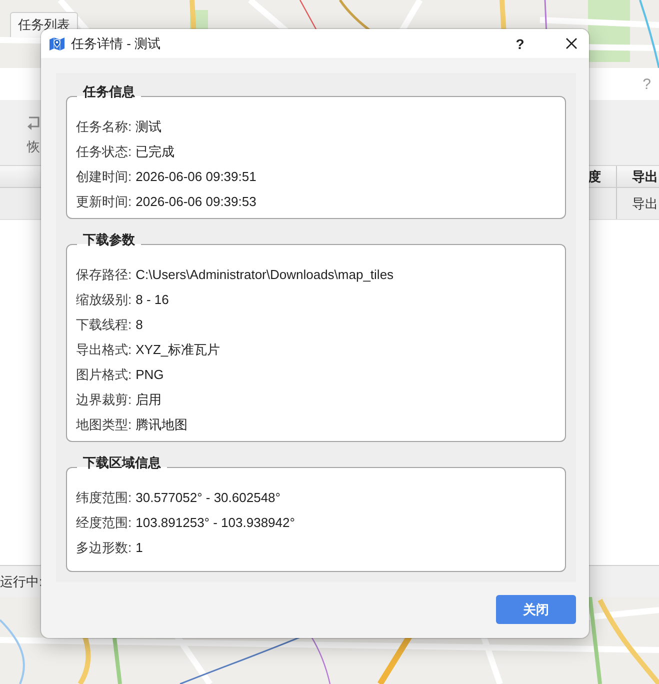 The height and width of the screenshot is (684, 659). I want to click on field-value: 8, so click(139, 324).